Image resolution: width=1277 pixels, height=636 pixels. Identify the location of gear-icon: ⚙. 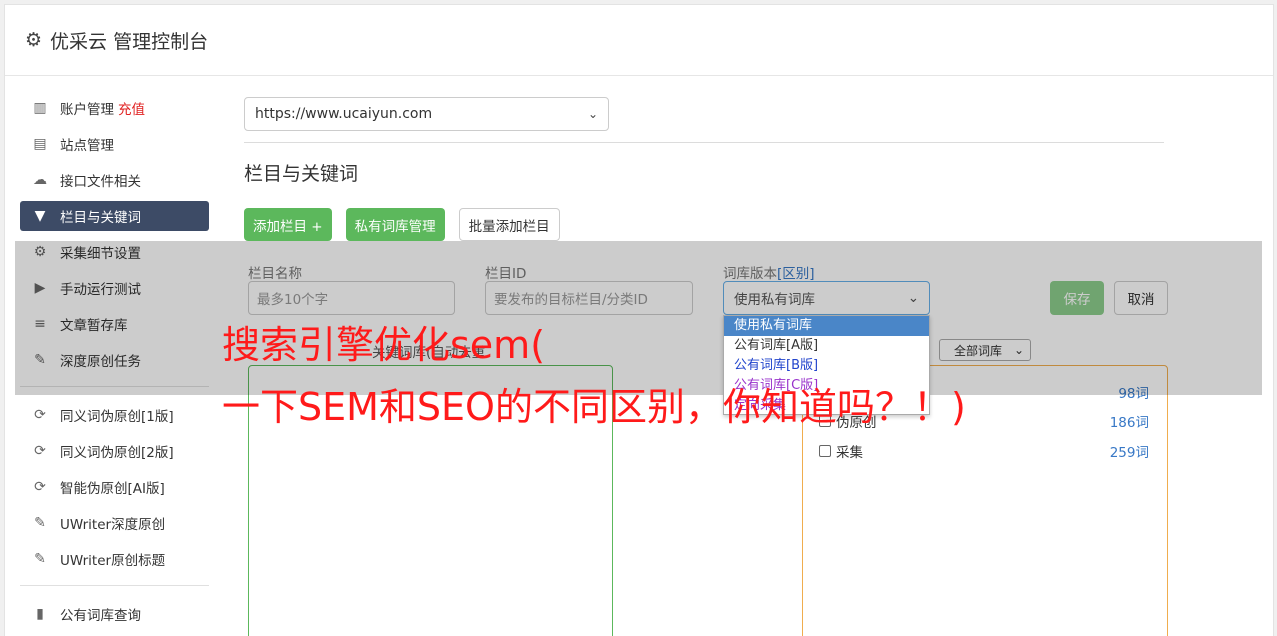
(34, 40).